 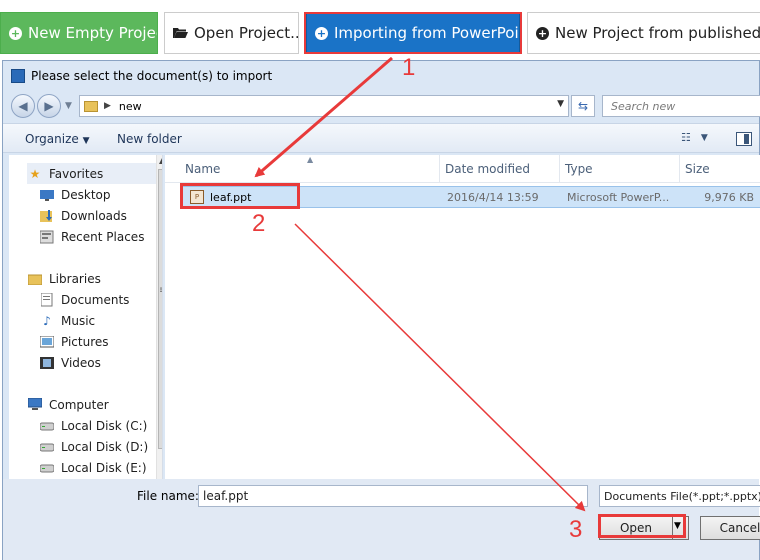 What do you see at coordinates (240, 196) in the screenshot?
I see `highlight-file-row` at bounding box center [240, 196].